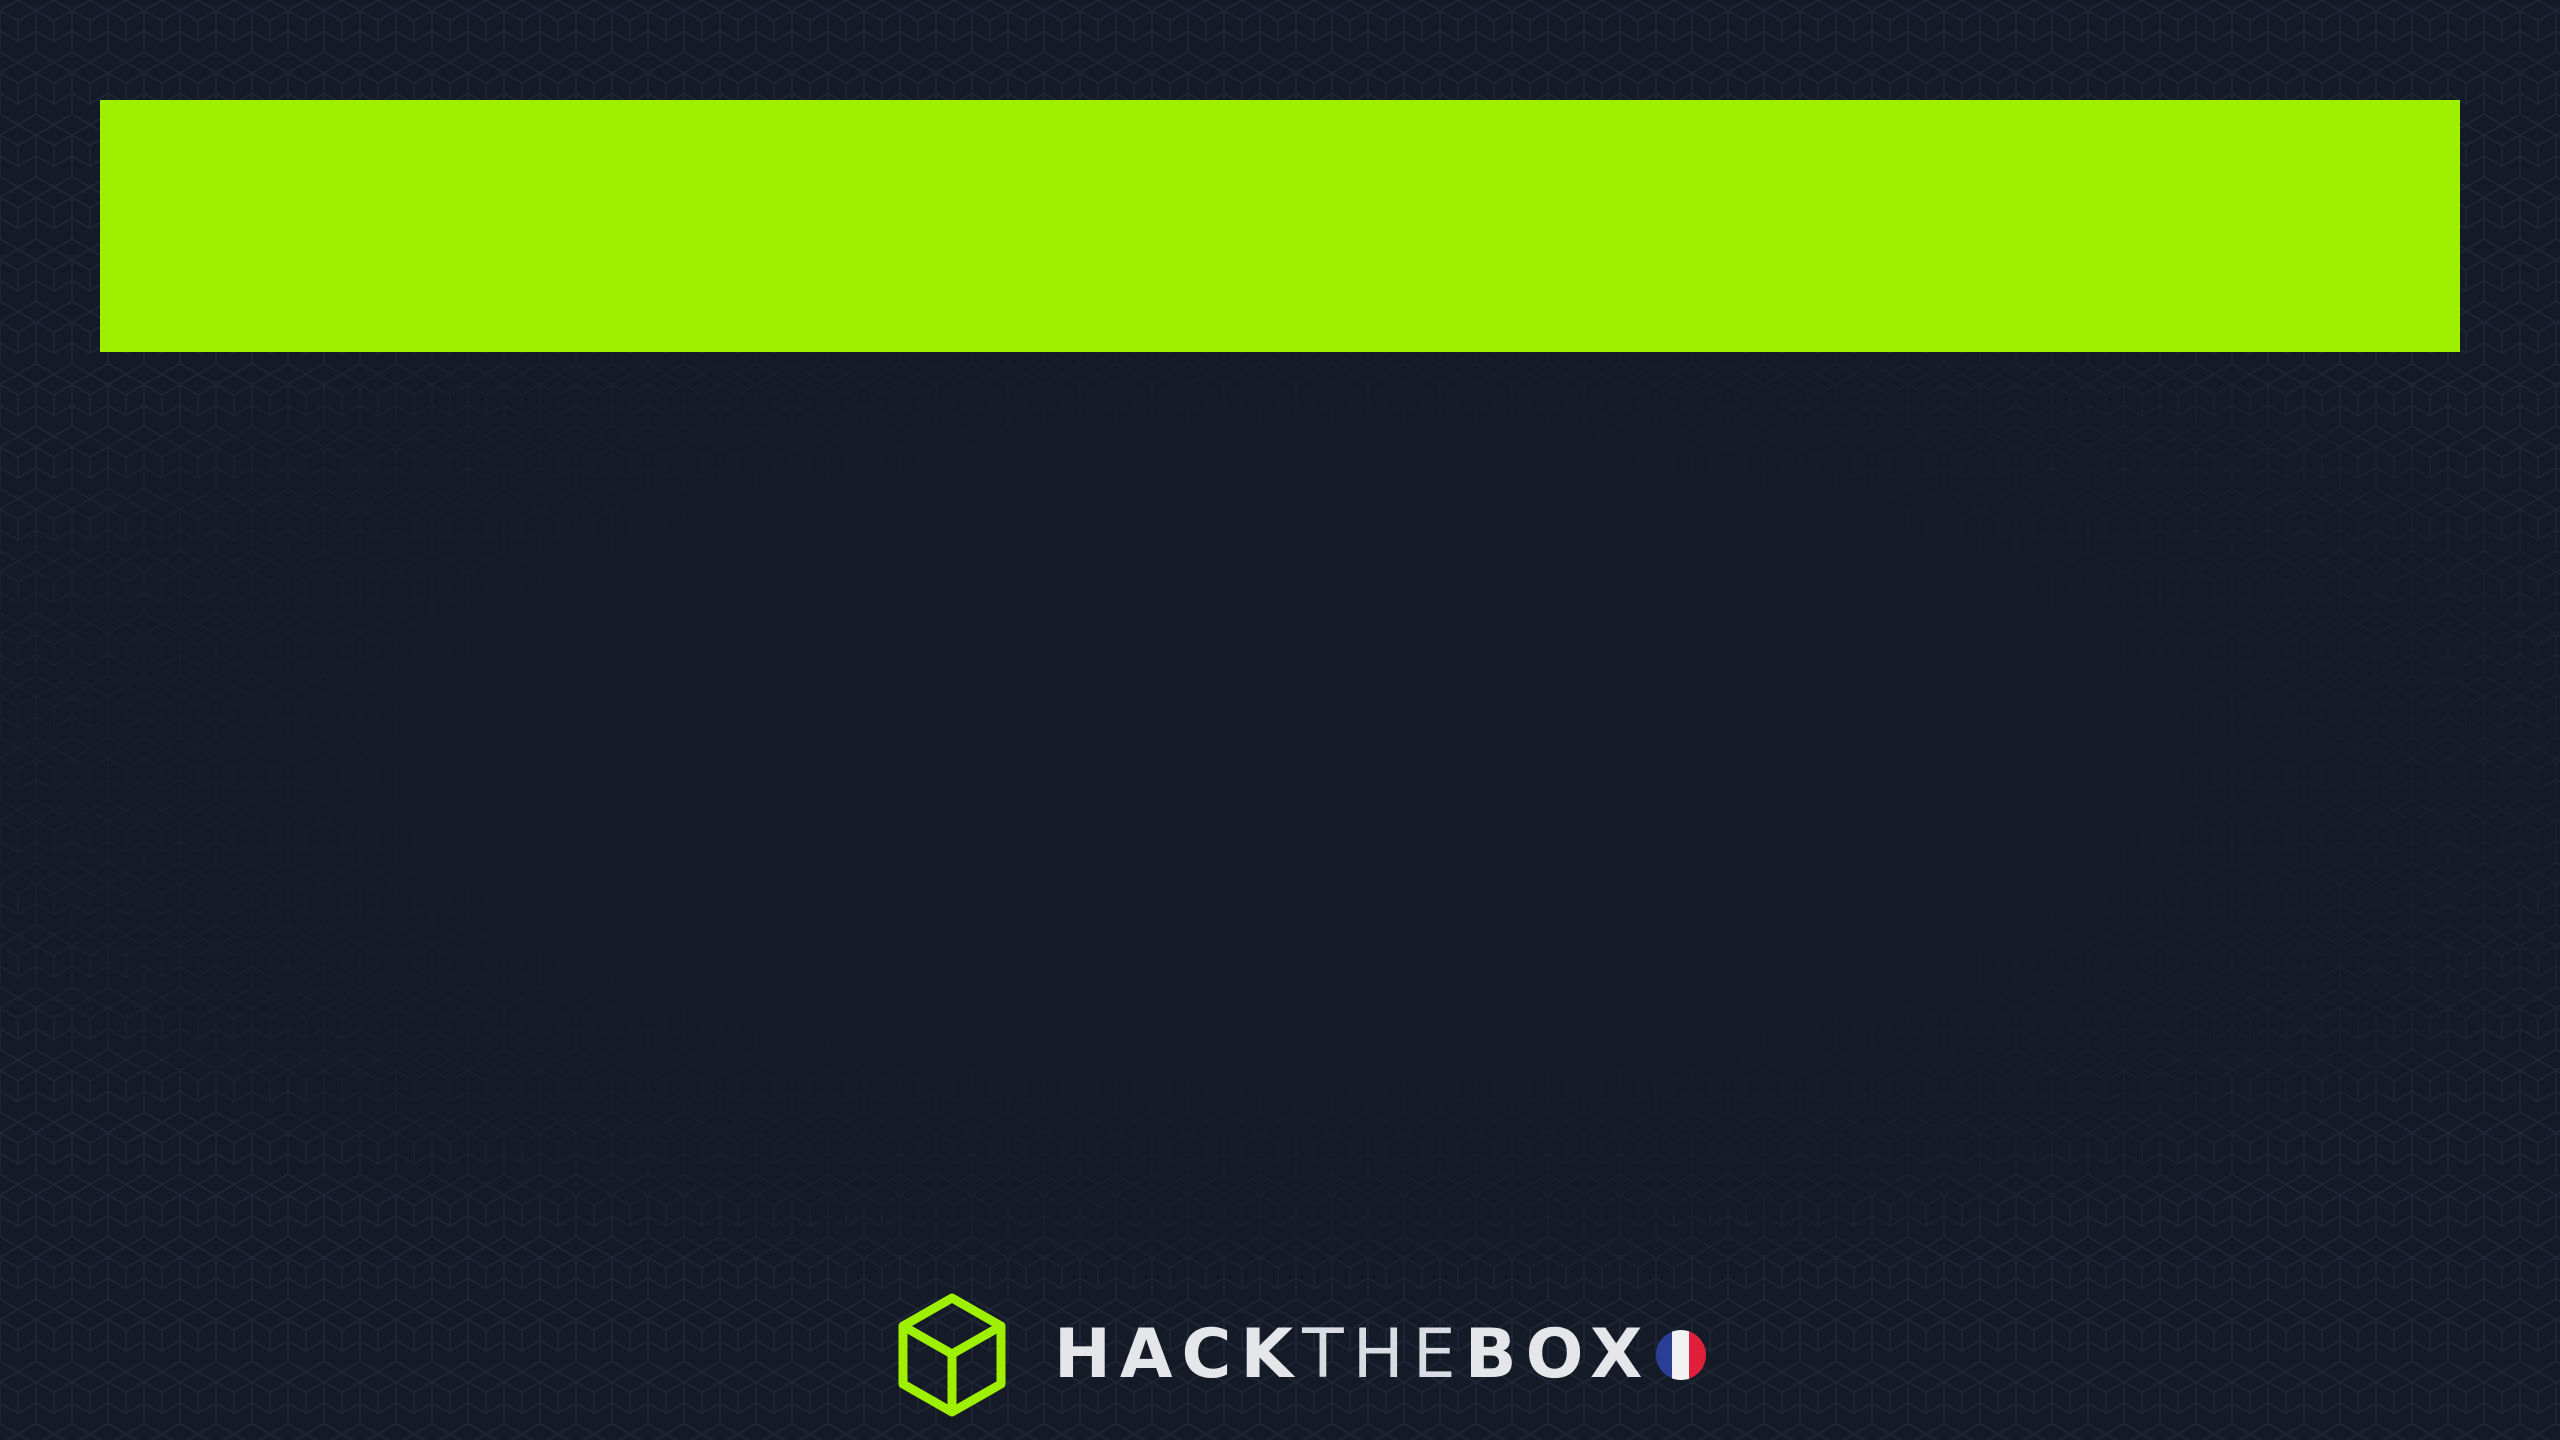 Image resolution: width=2560 pixels, height=1440 pixels. Describe the element at coordinates (1681, 1355) in the screenshot. I see `france-flag-icon` at that location.